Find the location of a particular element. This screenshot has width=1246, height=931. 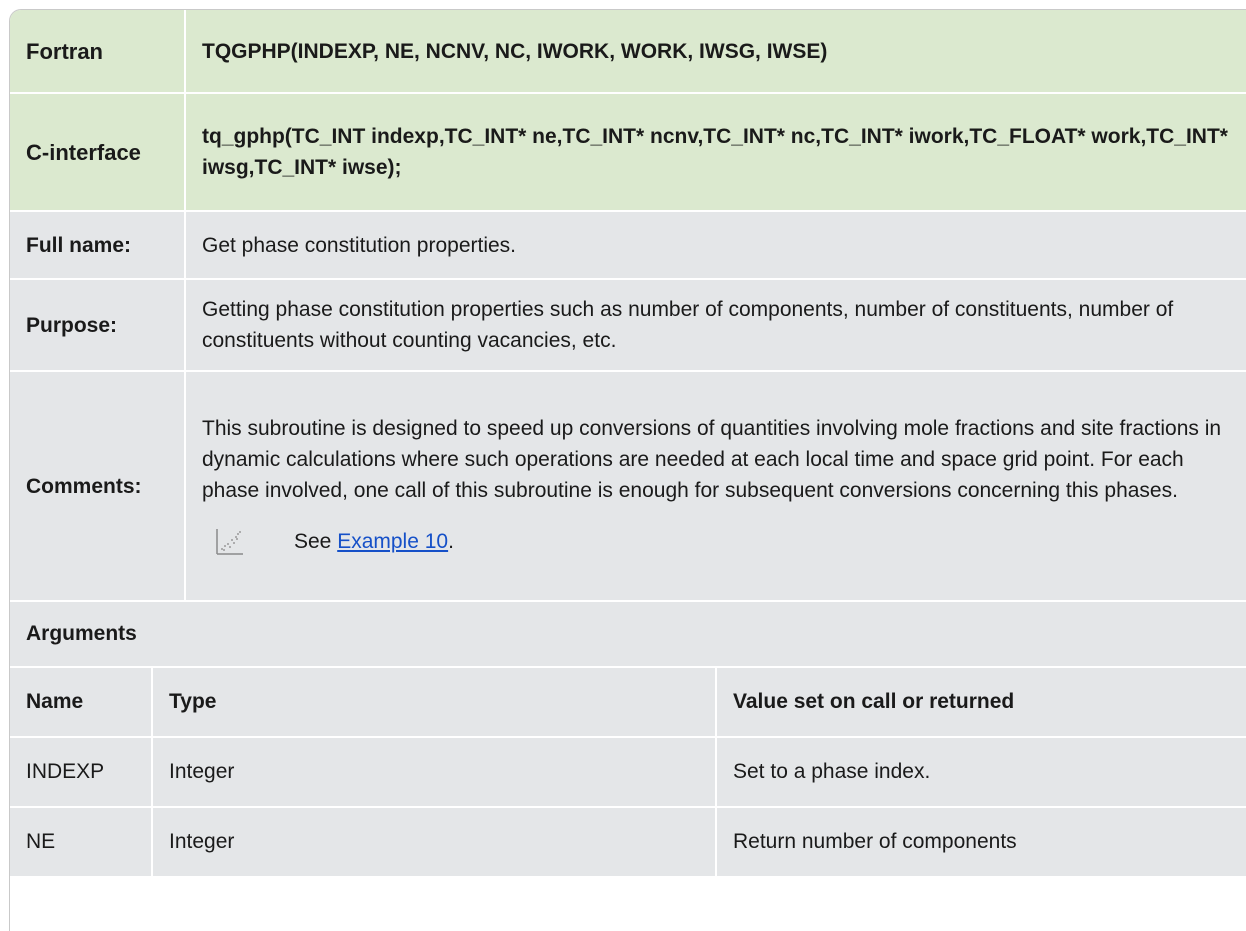

see-example-line: See Example 10 . is located at coordinates (716, 541).